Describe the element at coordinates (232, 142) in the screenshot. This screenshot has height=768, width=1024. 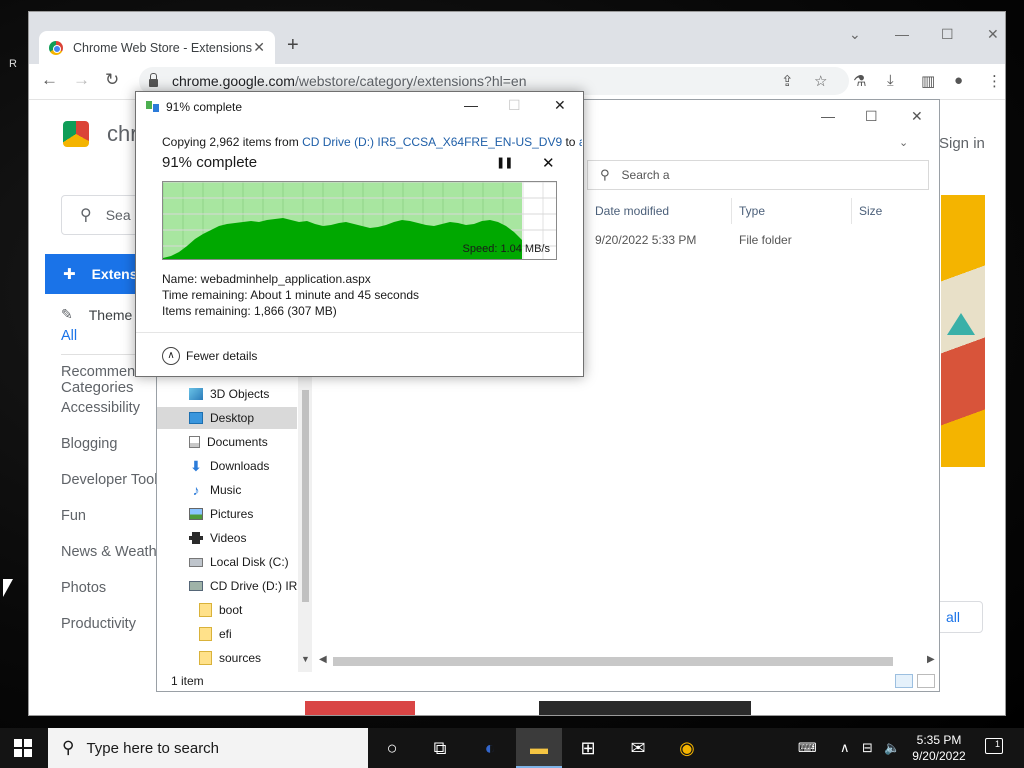
I see `copy-prefix: Copying 2,962 items from` at that location.